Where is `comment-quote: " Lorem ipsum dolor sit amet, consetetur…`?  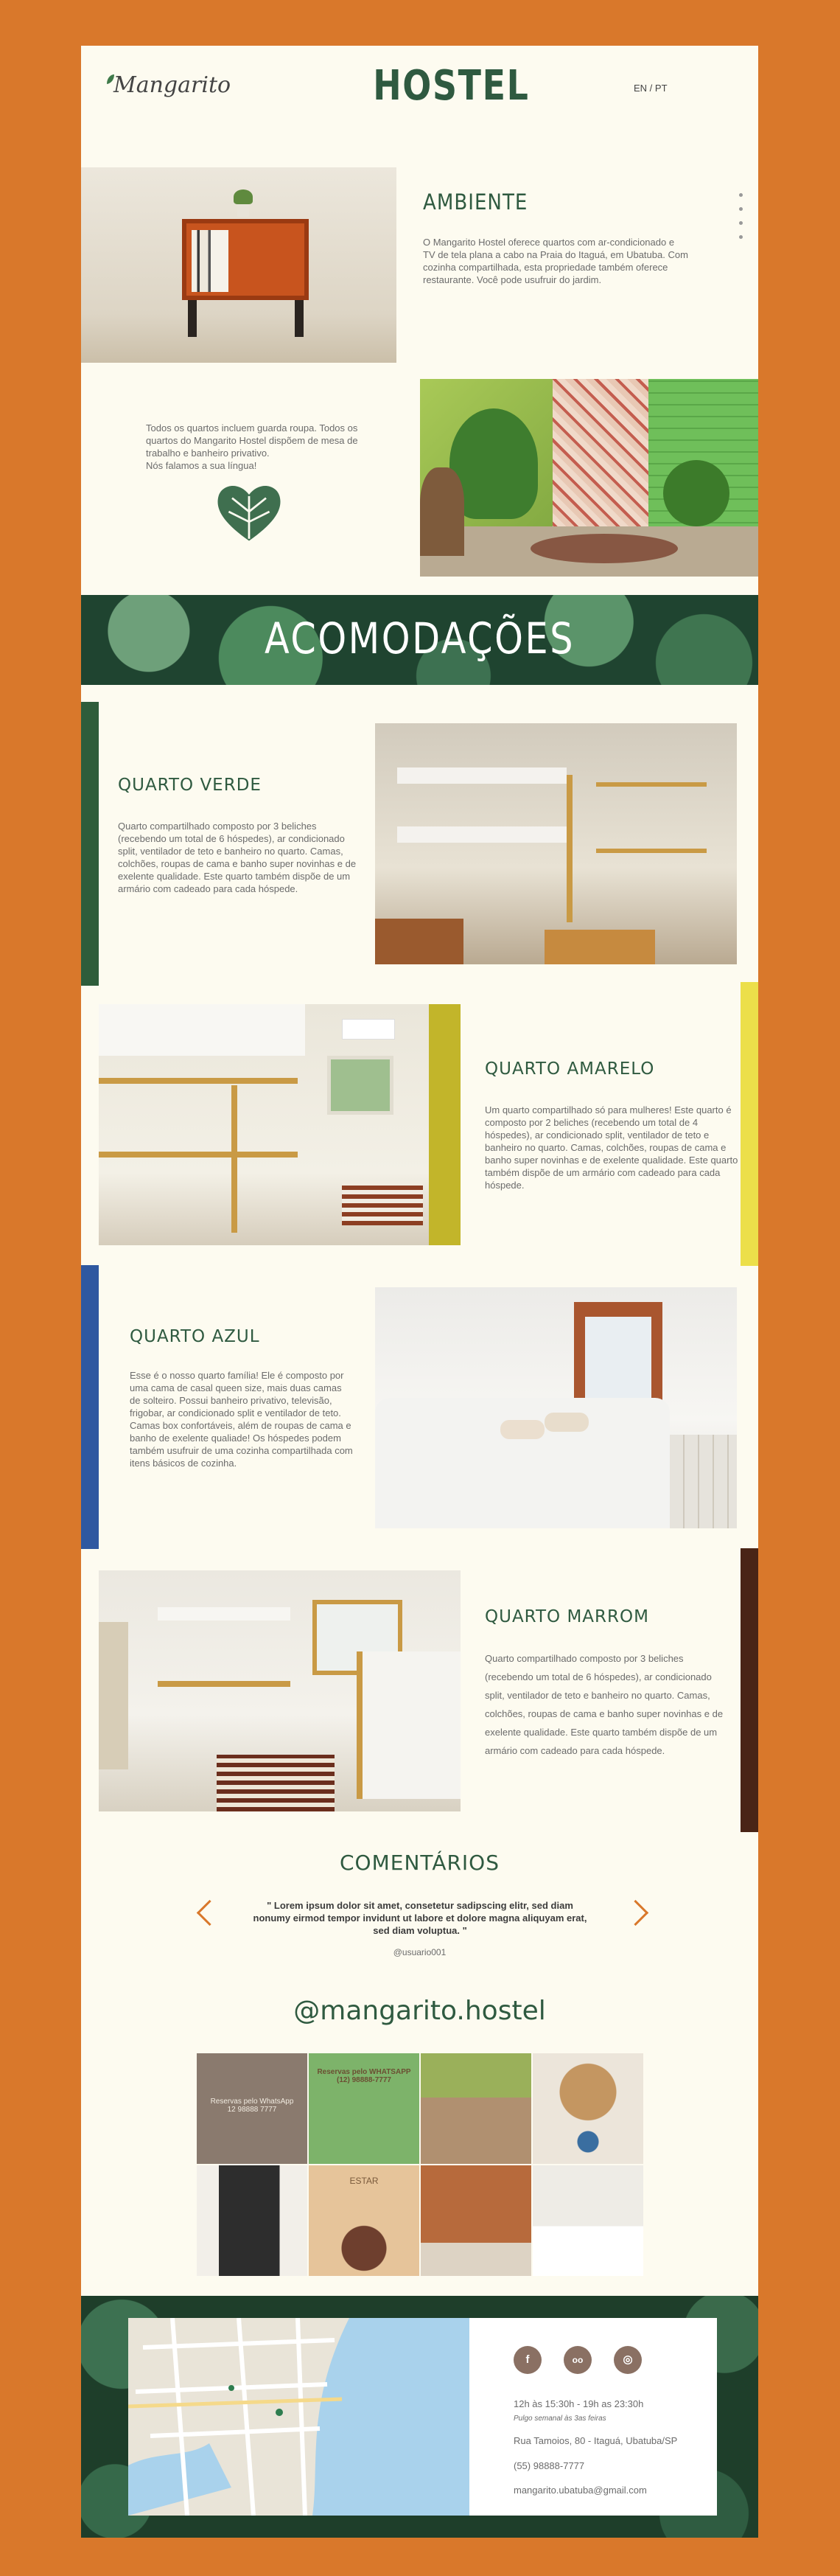
comment-quote: " Lorem ipsum dolor sit amet, consetetur… is located at coordinates (420, 1918).